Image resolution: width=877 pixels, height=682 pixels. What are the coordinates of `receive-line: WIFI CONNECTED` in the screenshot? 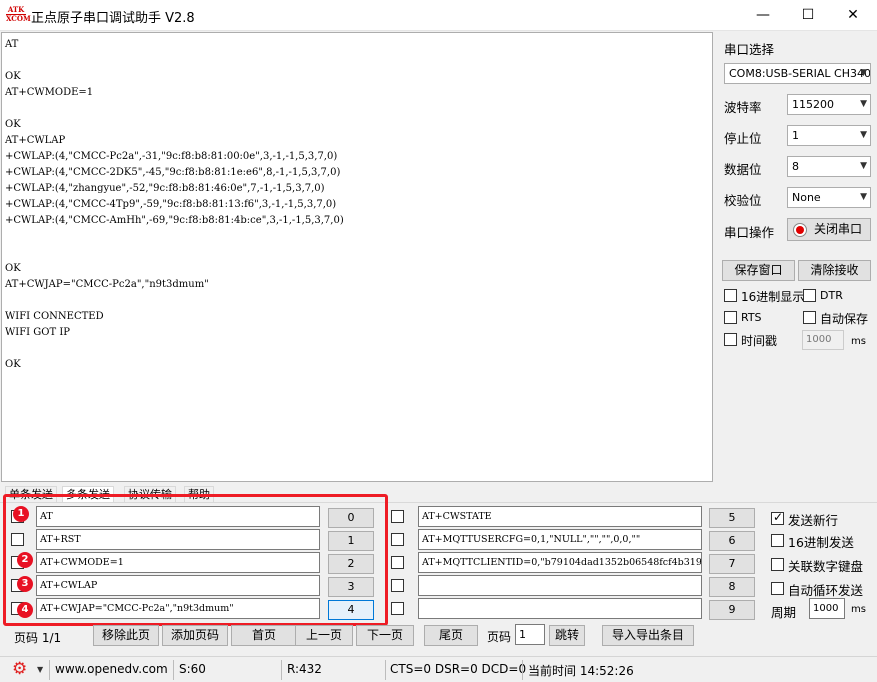 It's located at (174, 317).